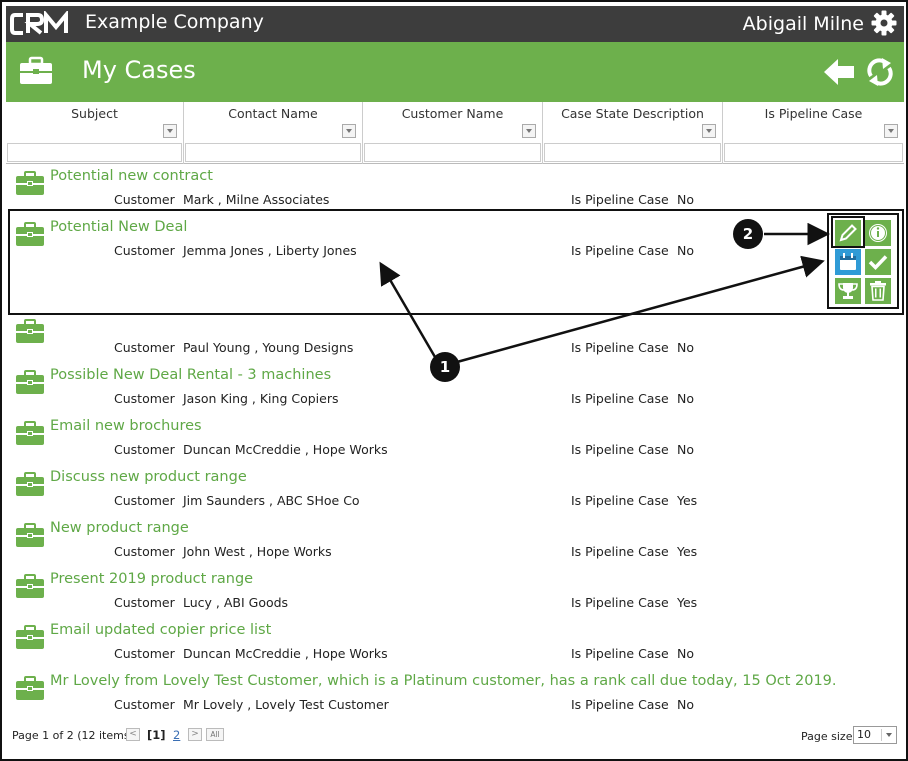 The width and height of the screenshot is (908, 761). I want to click on case-subject-link: Discuss new product range, so click(148, 477).